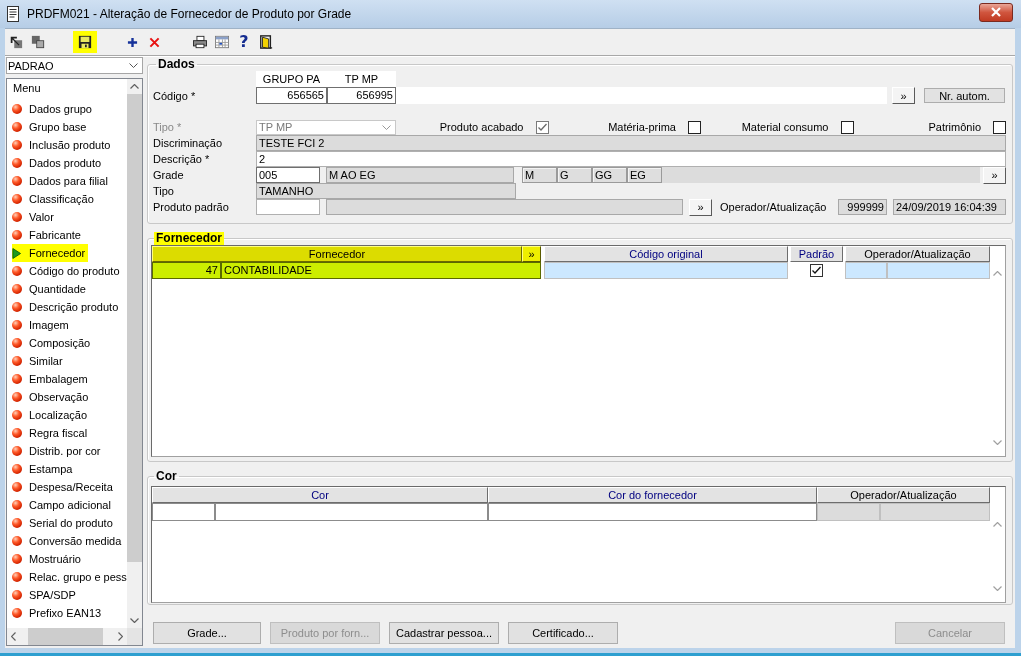 Image resolution: width=1021 pixels, height=656 pixels. I want to click on text-field, so click(504, 207).